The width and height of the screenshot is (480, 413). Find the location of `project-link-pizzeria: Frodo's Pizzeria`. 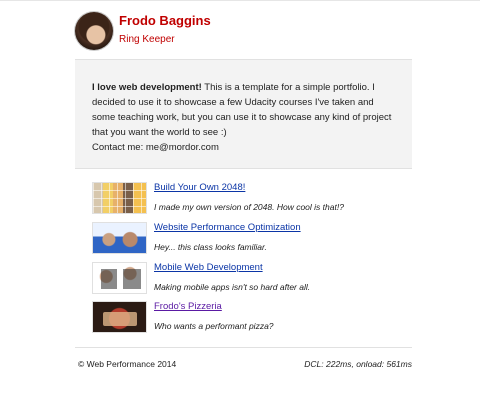

project-link-pizzeria: Frodo's Pizzeria is located at coordinates (188, 306).